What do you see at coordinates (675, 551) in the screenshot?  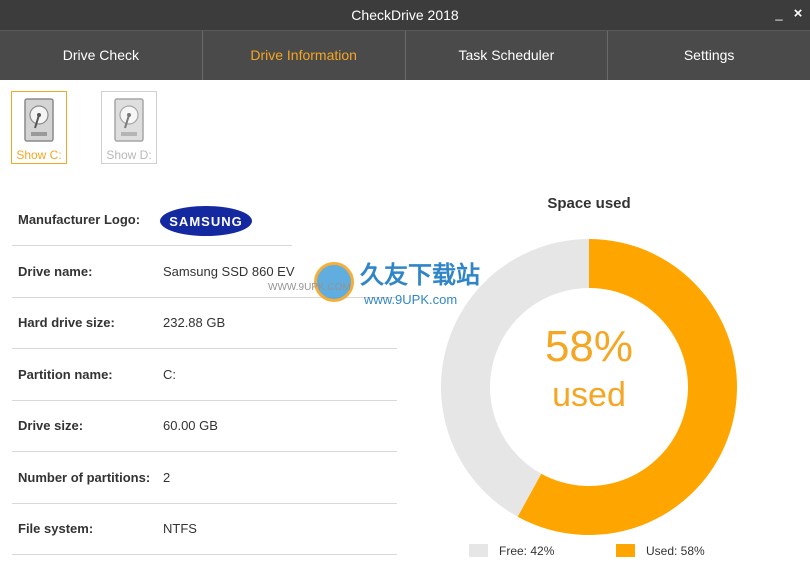 I see `legend-used-label: Used: 58%` at bounding box center [675, 551].